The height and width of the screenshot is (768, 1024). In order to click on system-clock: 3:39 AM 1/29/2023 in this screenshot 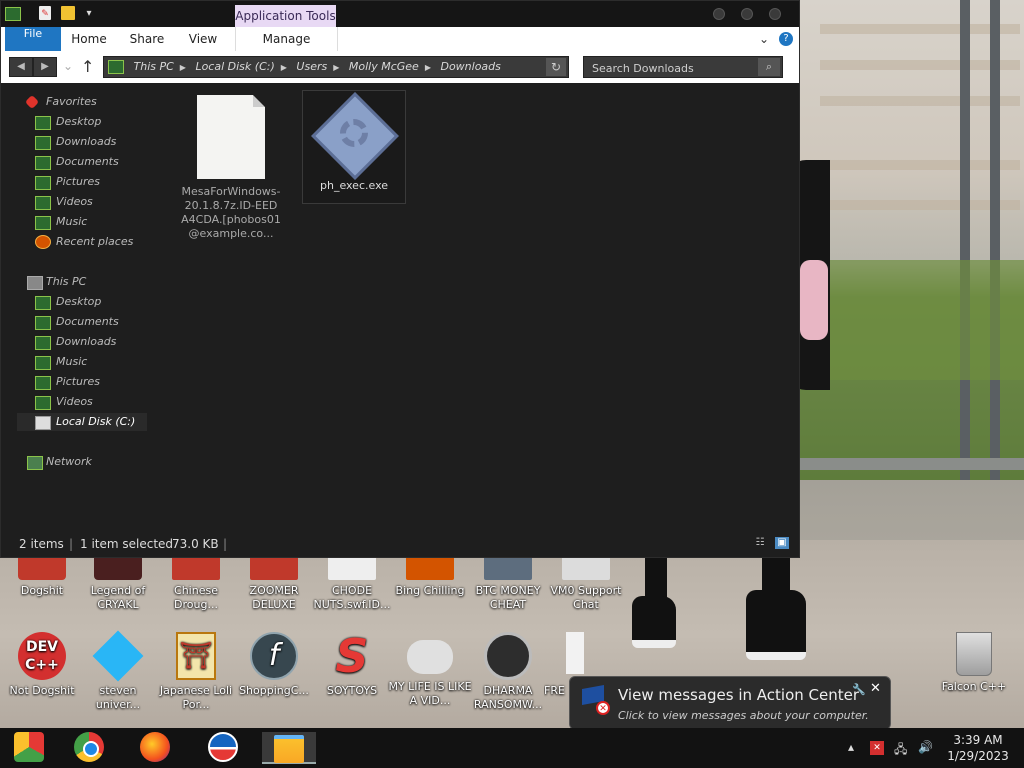, I will do `click(978, 748)`.